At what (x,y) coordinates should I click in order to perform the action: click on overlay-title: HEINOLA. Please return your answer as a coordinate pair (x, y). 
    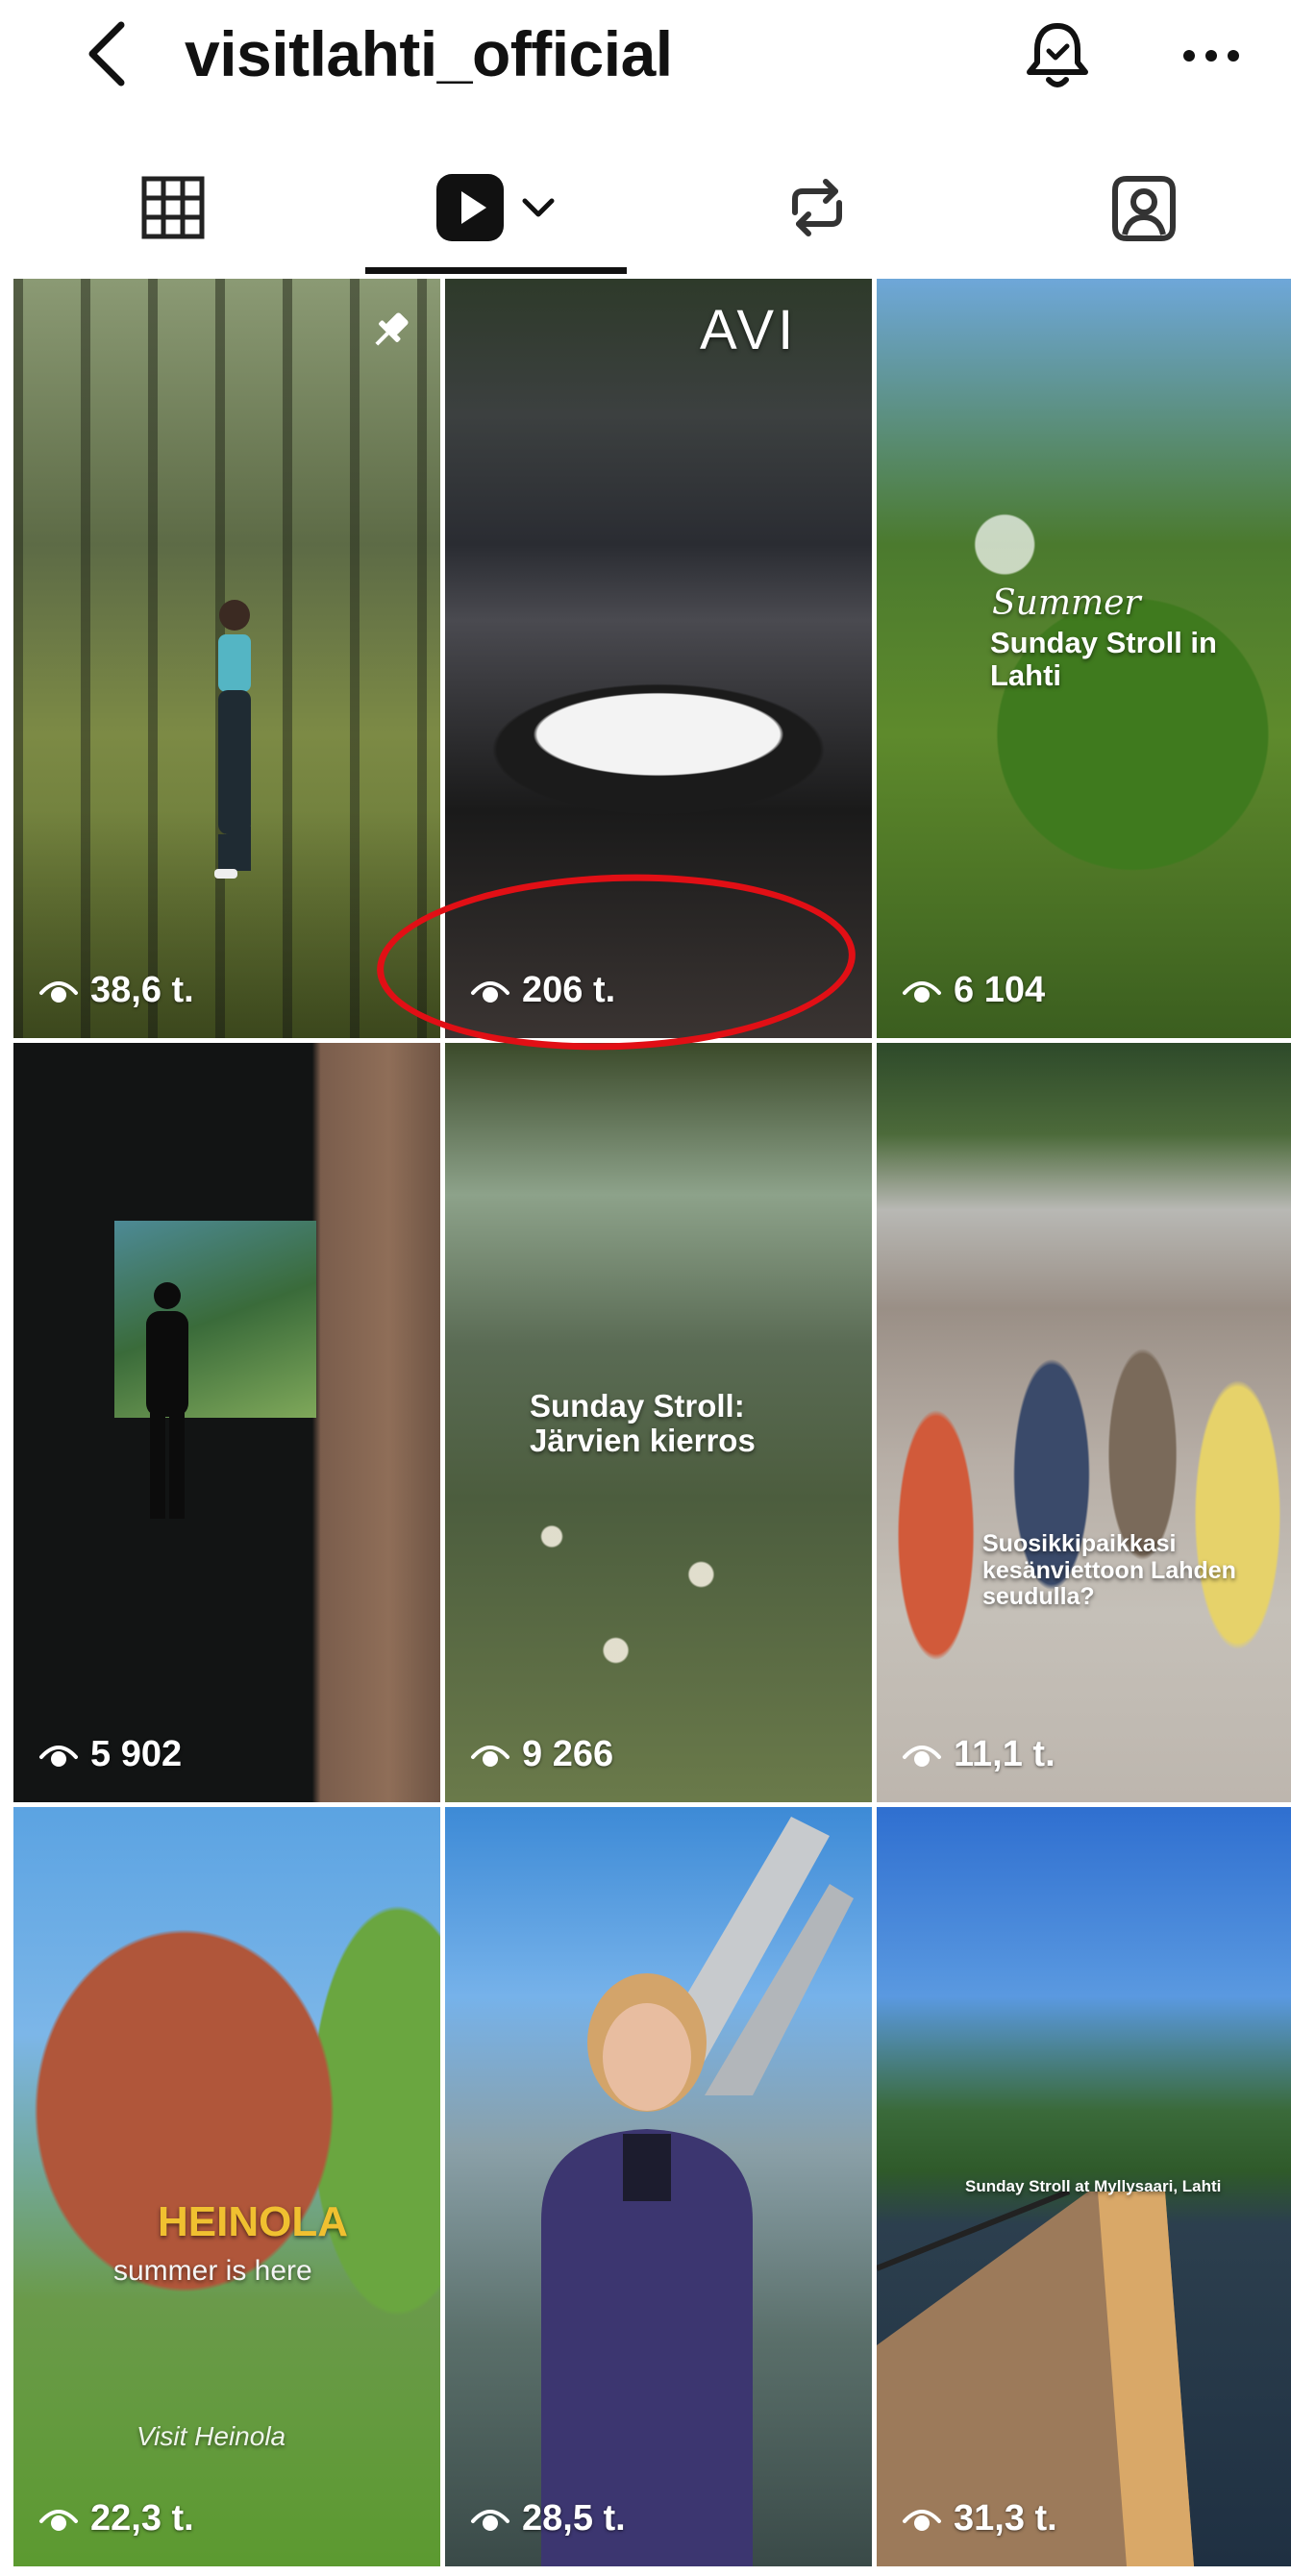
    Looking at the image, I should click on (253, 2221).